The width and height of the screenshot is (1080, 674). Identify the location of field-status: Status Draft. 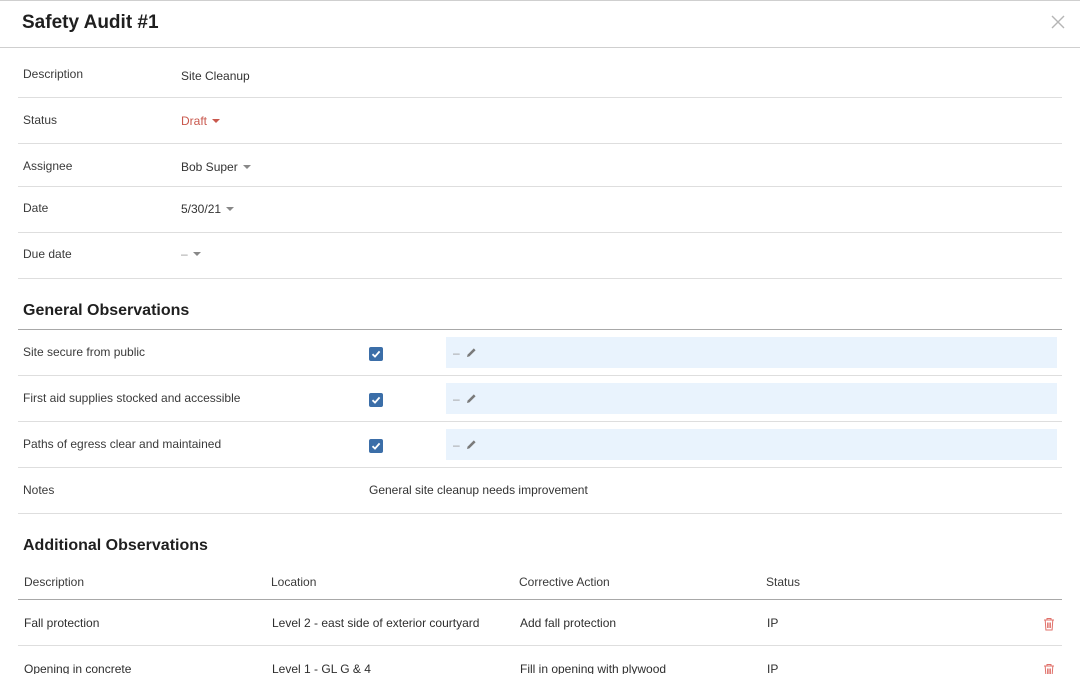
(540, 121).